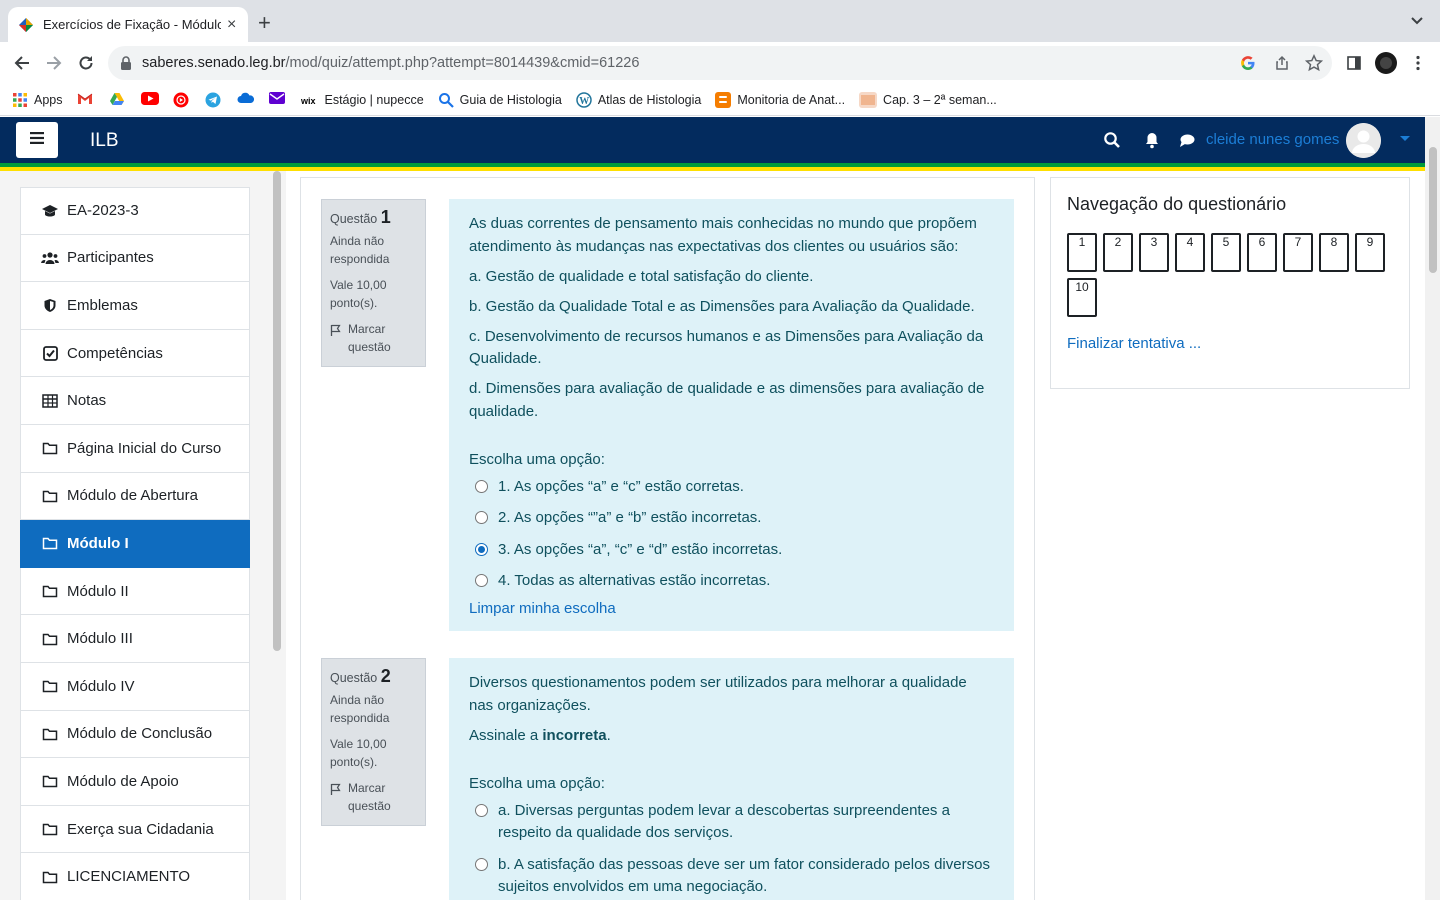 This screenshot has height=900, width=1440. Describe the element at coordinates (86, 63) in the screenshot. I see `reload-icon` at that location.